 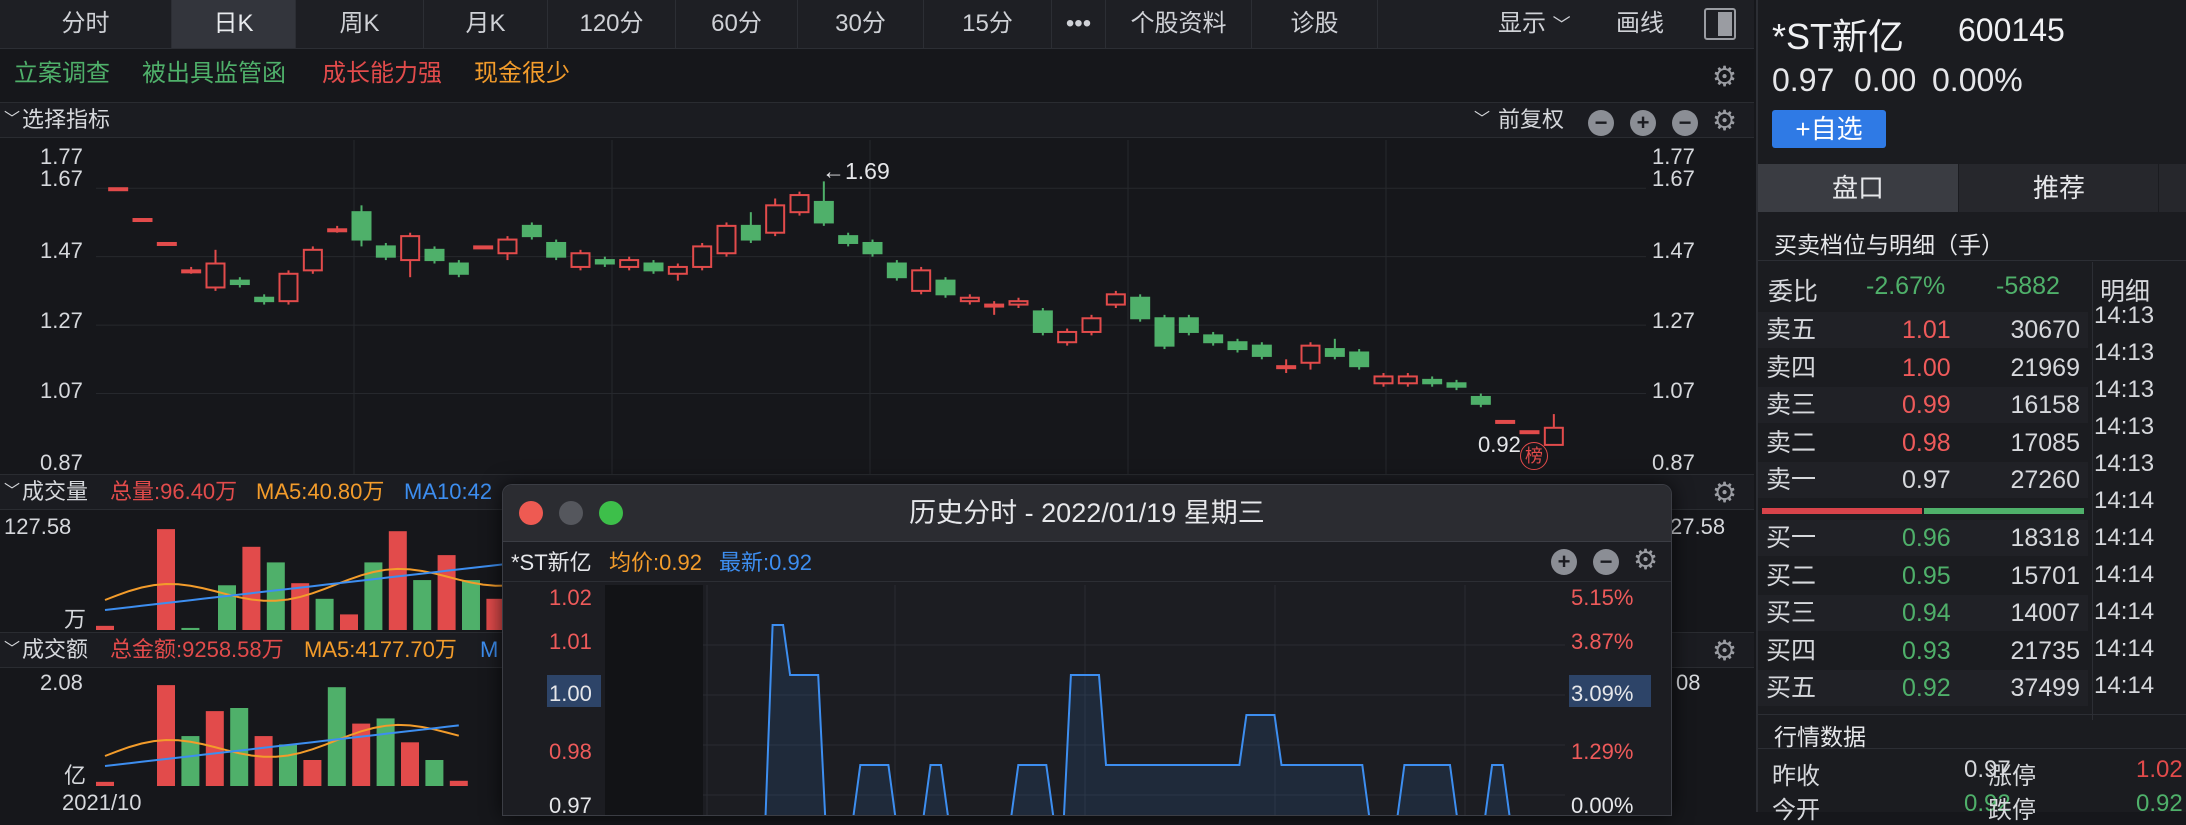 I want to click on buy-level-row: 买一 0.96 18318, so click(x=1923, y=538).